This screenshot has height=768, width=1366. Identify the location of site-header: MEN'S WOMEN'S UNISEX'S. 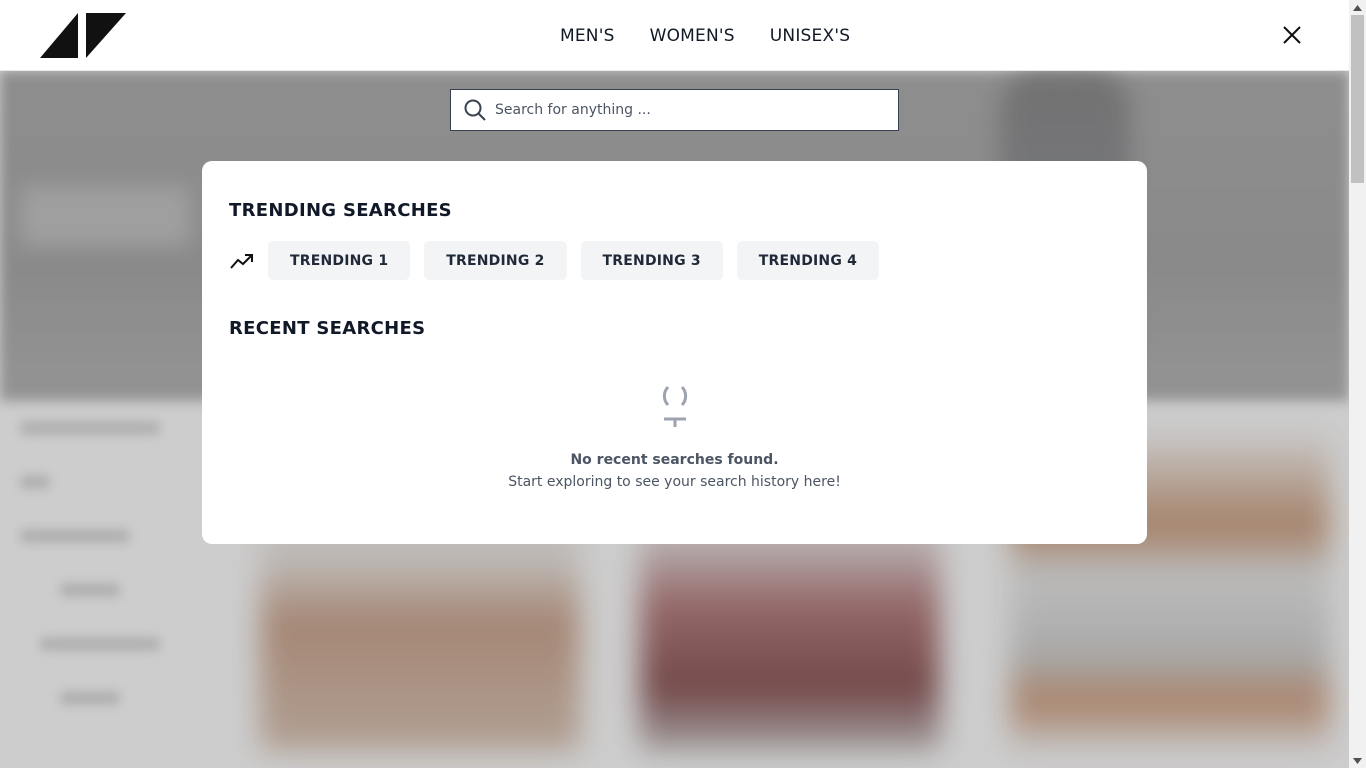
(674, 35).